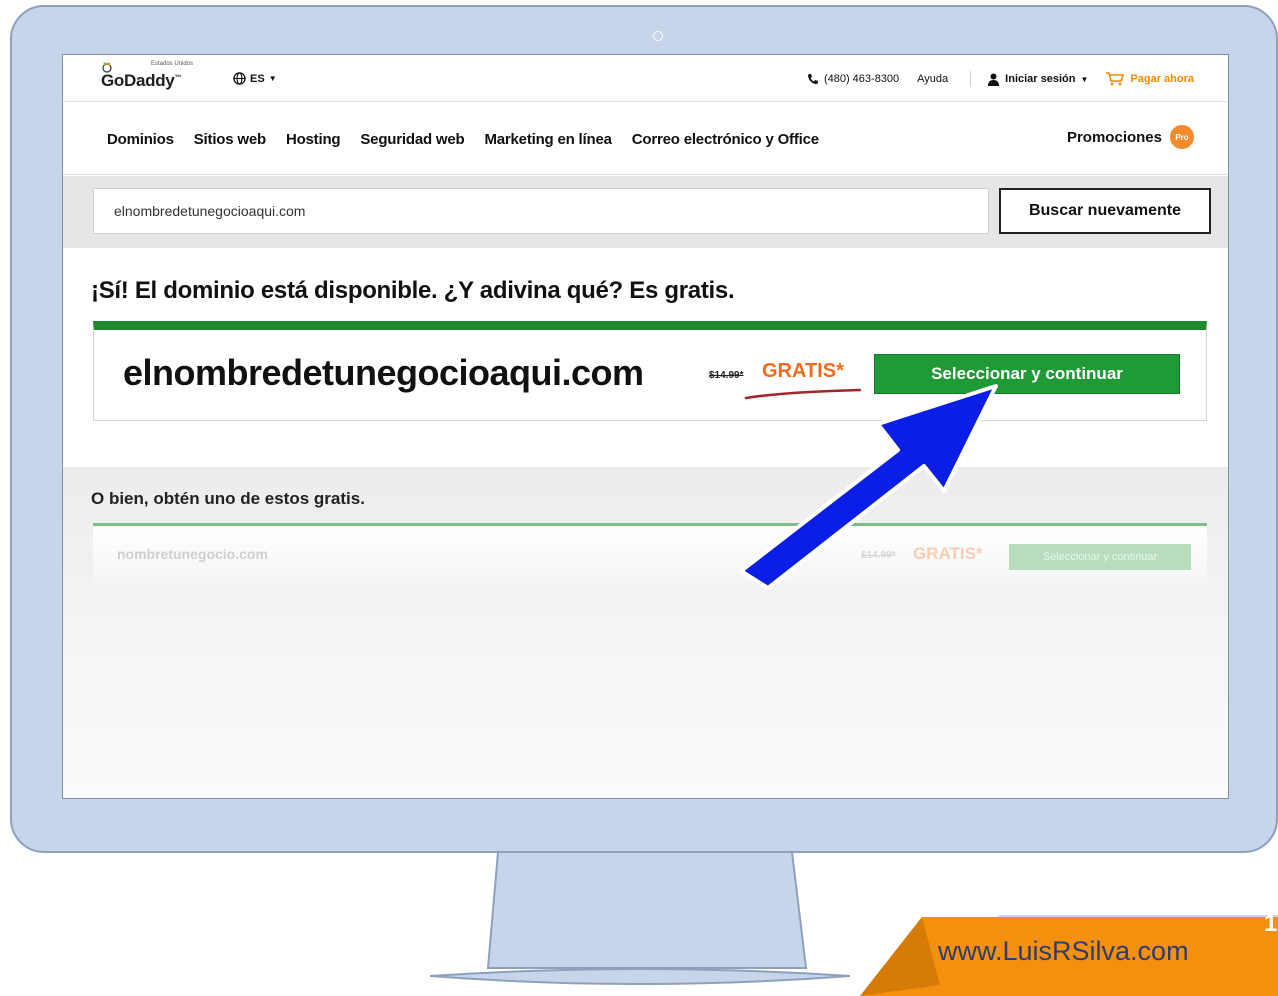 The height and width of the screenshot is (996, 1278). Describe the element at coordinates (1063, 951) in the screenshot. I see `brand-url: www.LuisRSilva.com` at that location.